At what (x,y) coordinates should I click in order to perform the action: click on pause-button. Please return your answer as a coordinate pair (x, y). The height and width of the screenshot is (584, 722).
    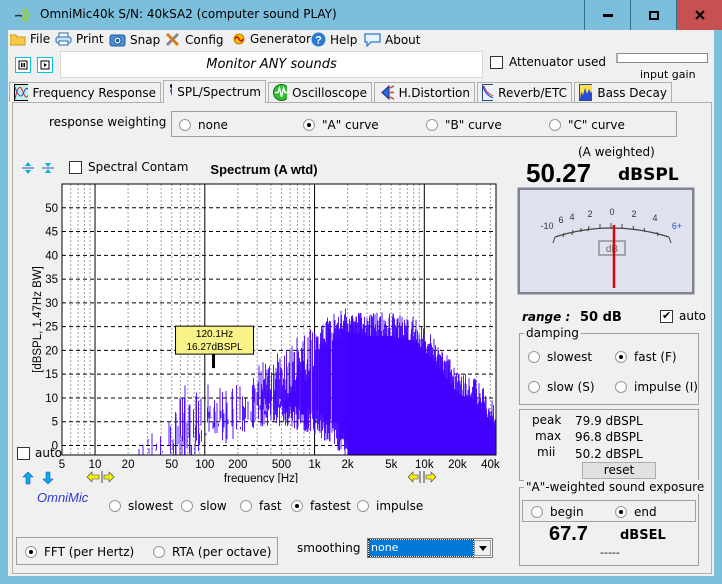
    Looking at the image, I should click on (23, 65).